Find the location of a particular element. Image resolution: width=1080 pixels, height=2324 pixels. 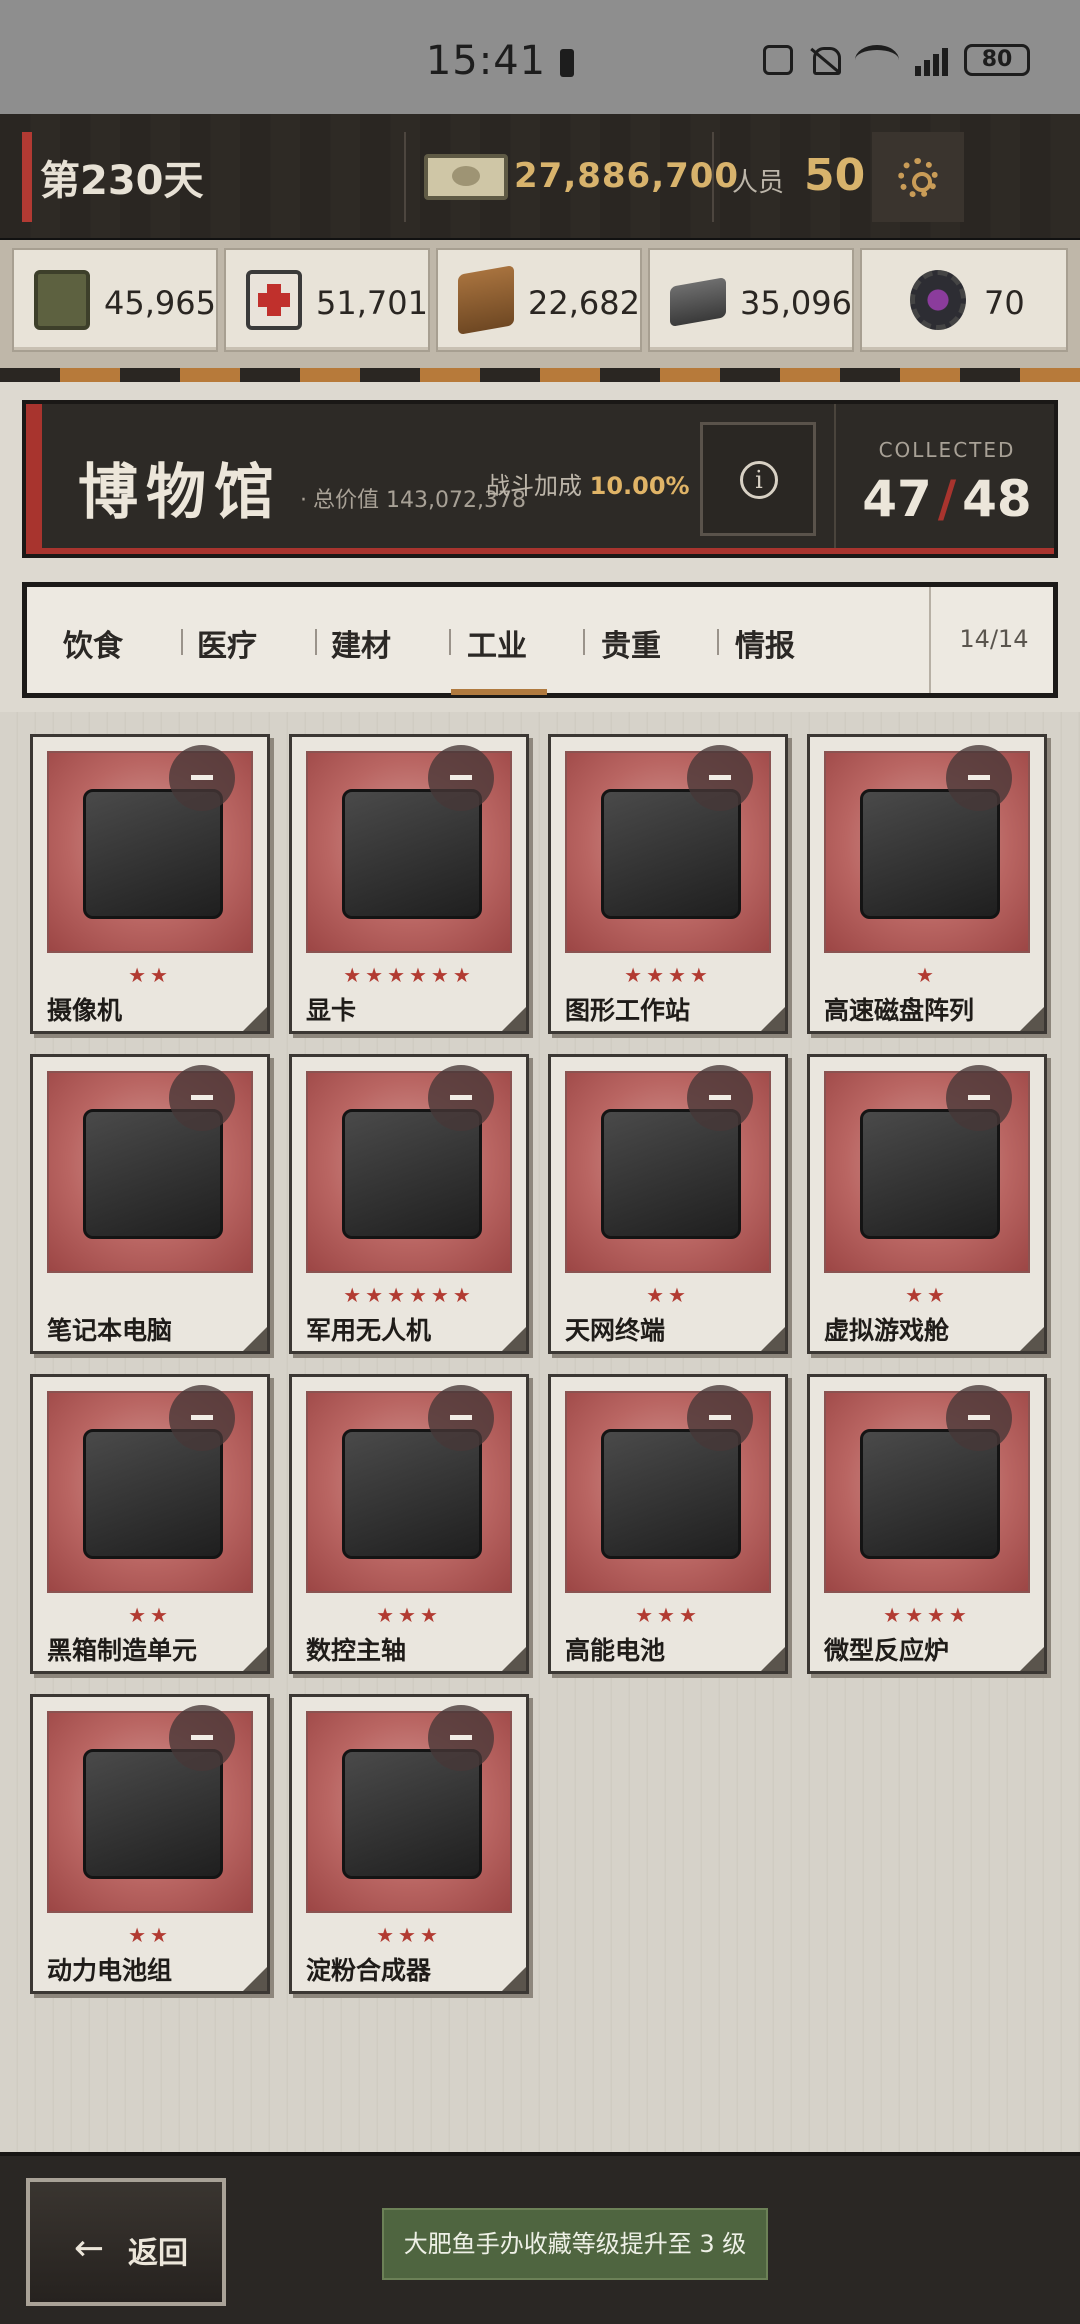

wifi-icon is located at coordinates (877, 60).